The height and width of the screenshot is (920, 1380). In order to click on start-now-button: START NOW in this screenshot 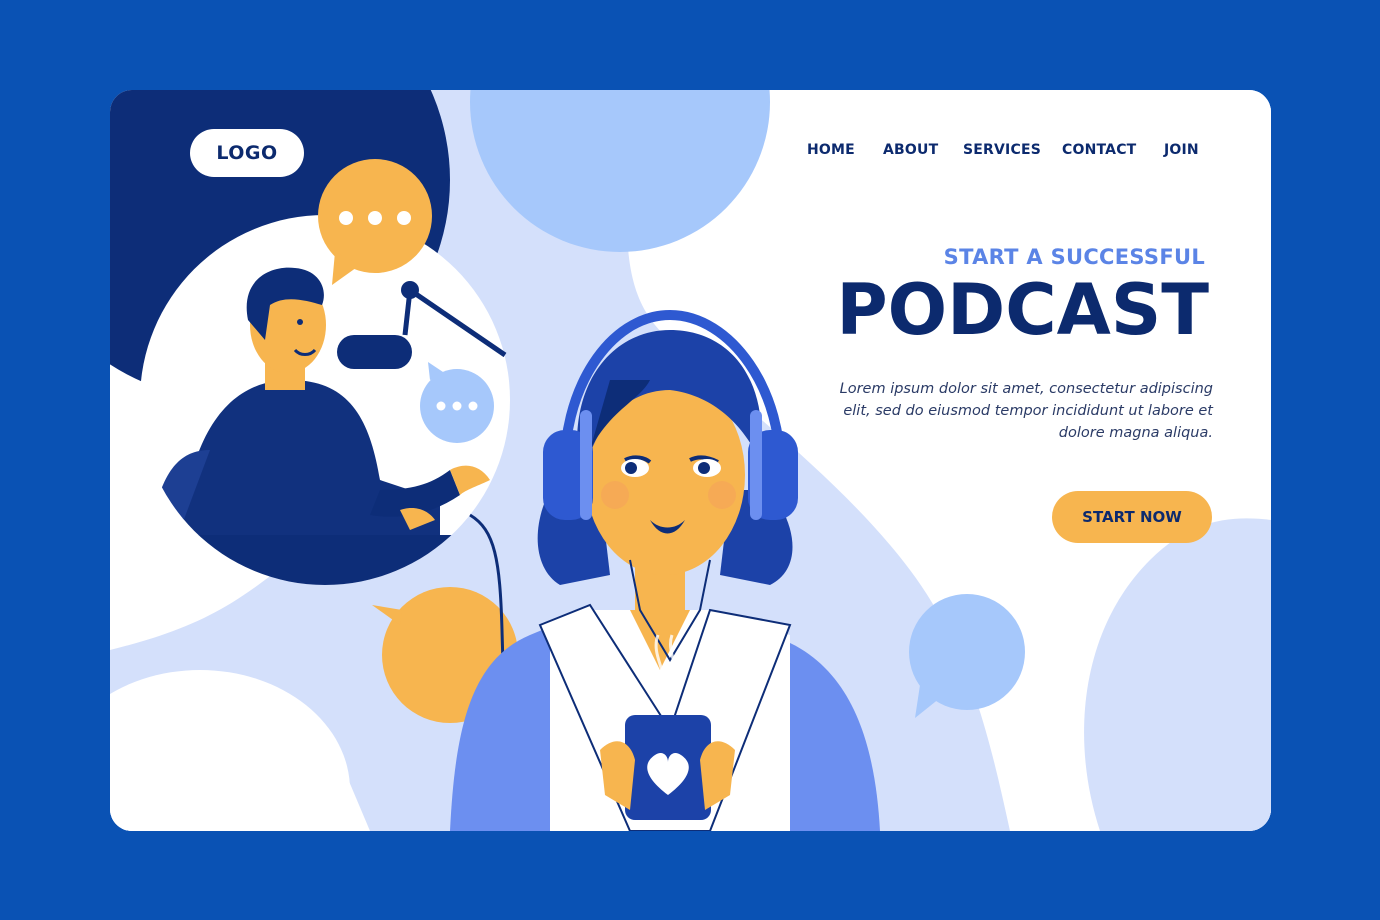, I will do `click(1132, 517)`.